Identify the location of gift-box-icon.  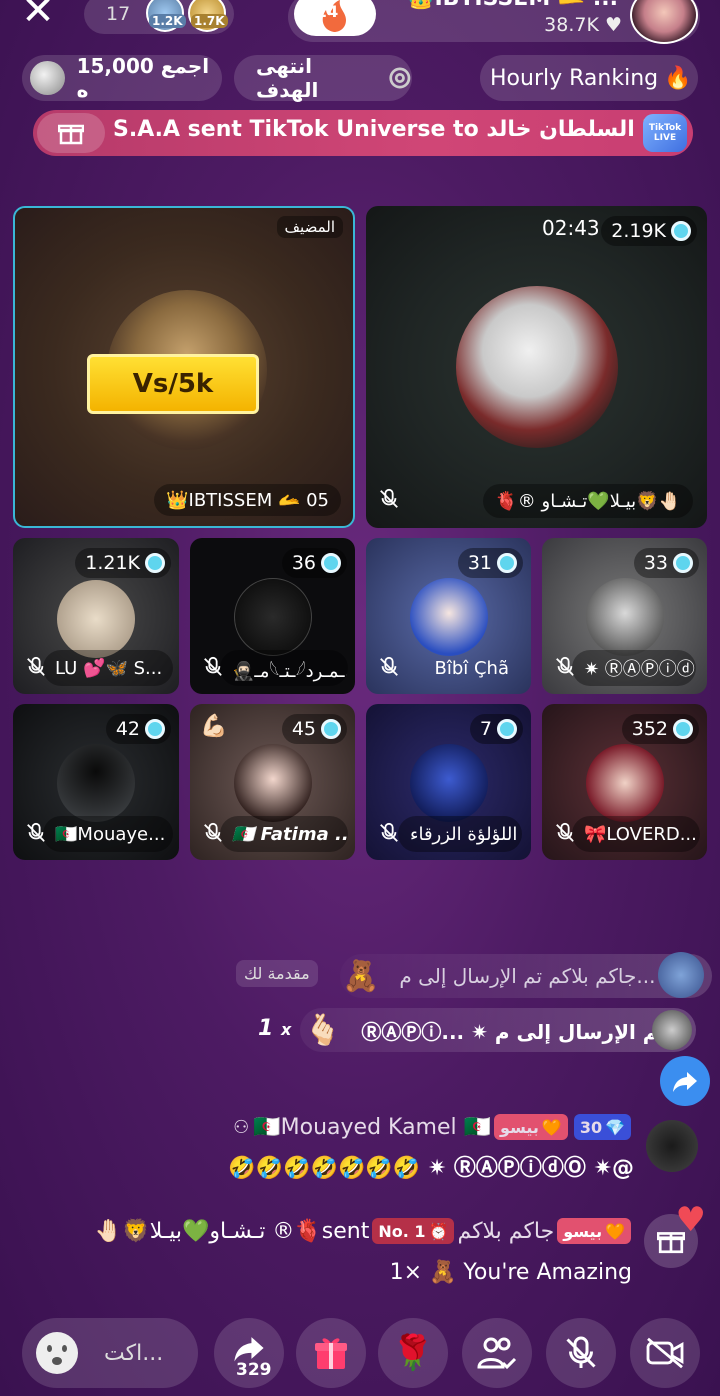
(71, 133).